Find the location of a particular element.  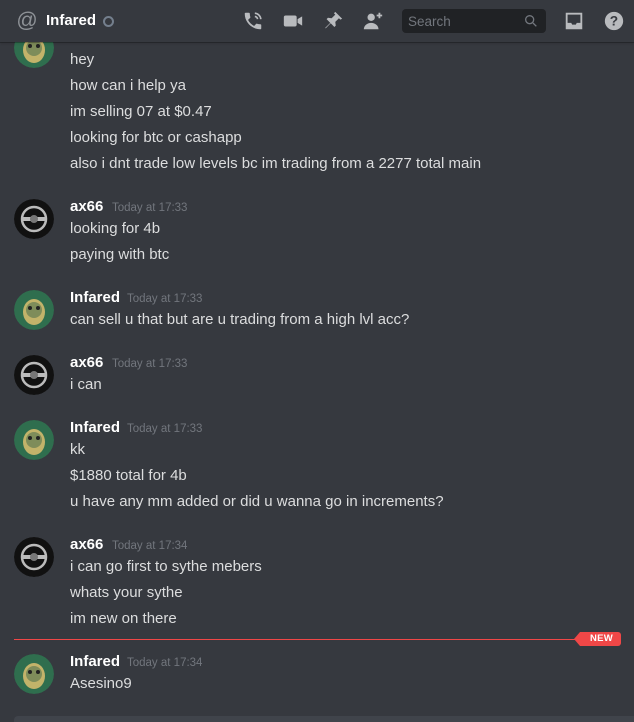

message-text: Asesino9 is located at coordinates (101, 683).